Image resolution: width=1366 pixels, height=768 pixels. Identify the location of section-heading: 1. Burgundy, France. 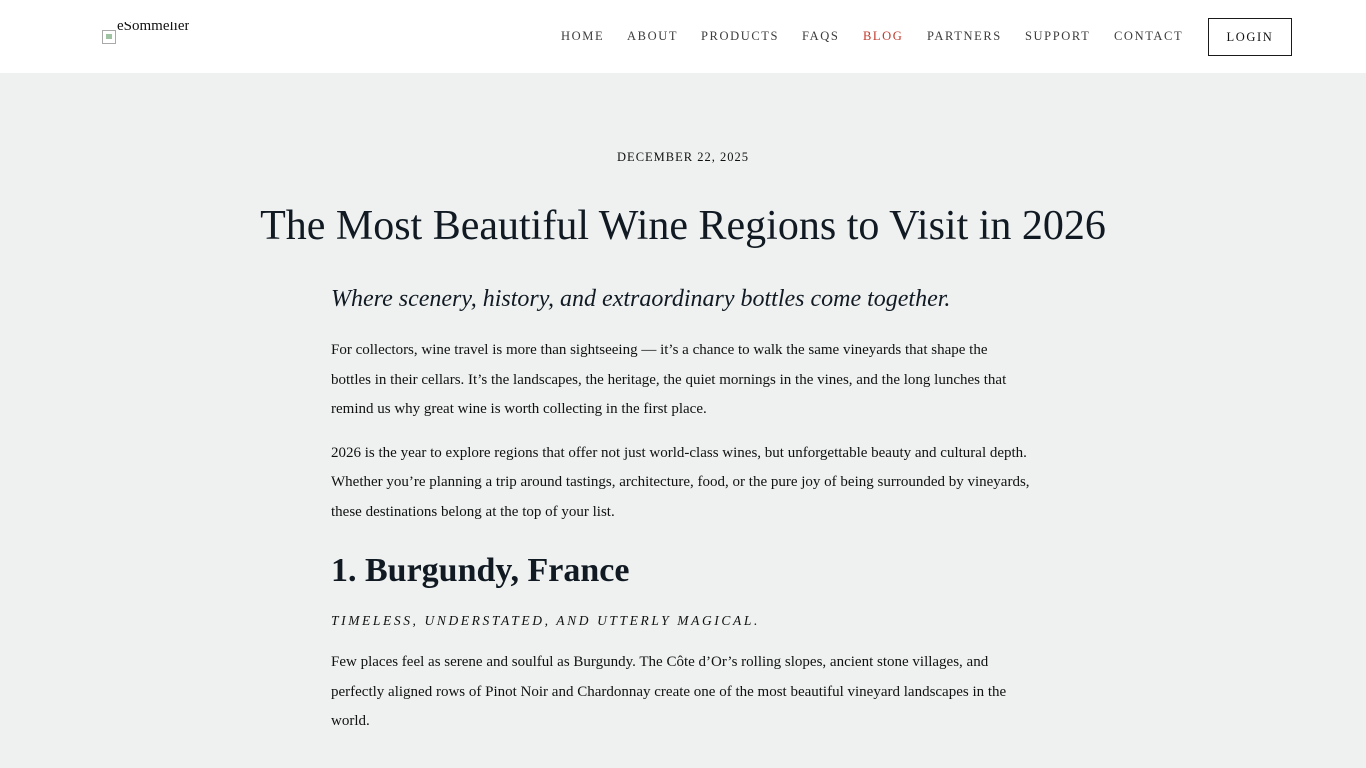
(480, 570).